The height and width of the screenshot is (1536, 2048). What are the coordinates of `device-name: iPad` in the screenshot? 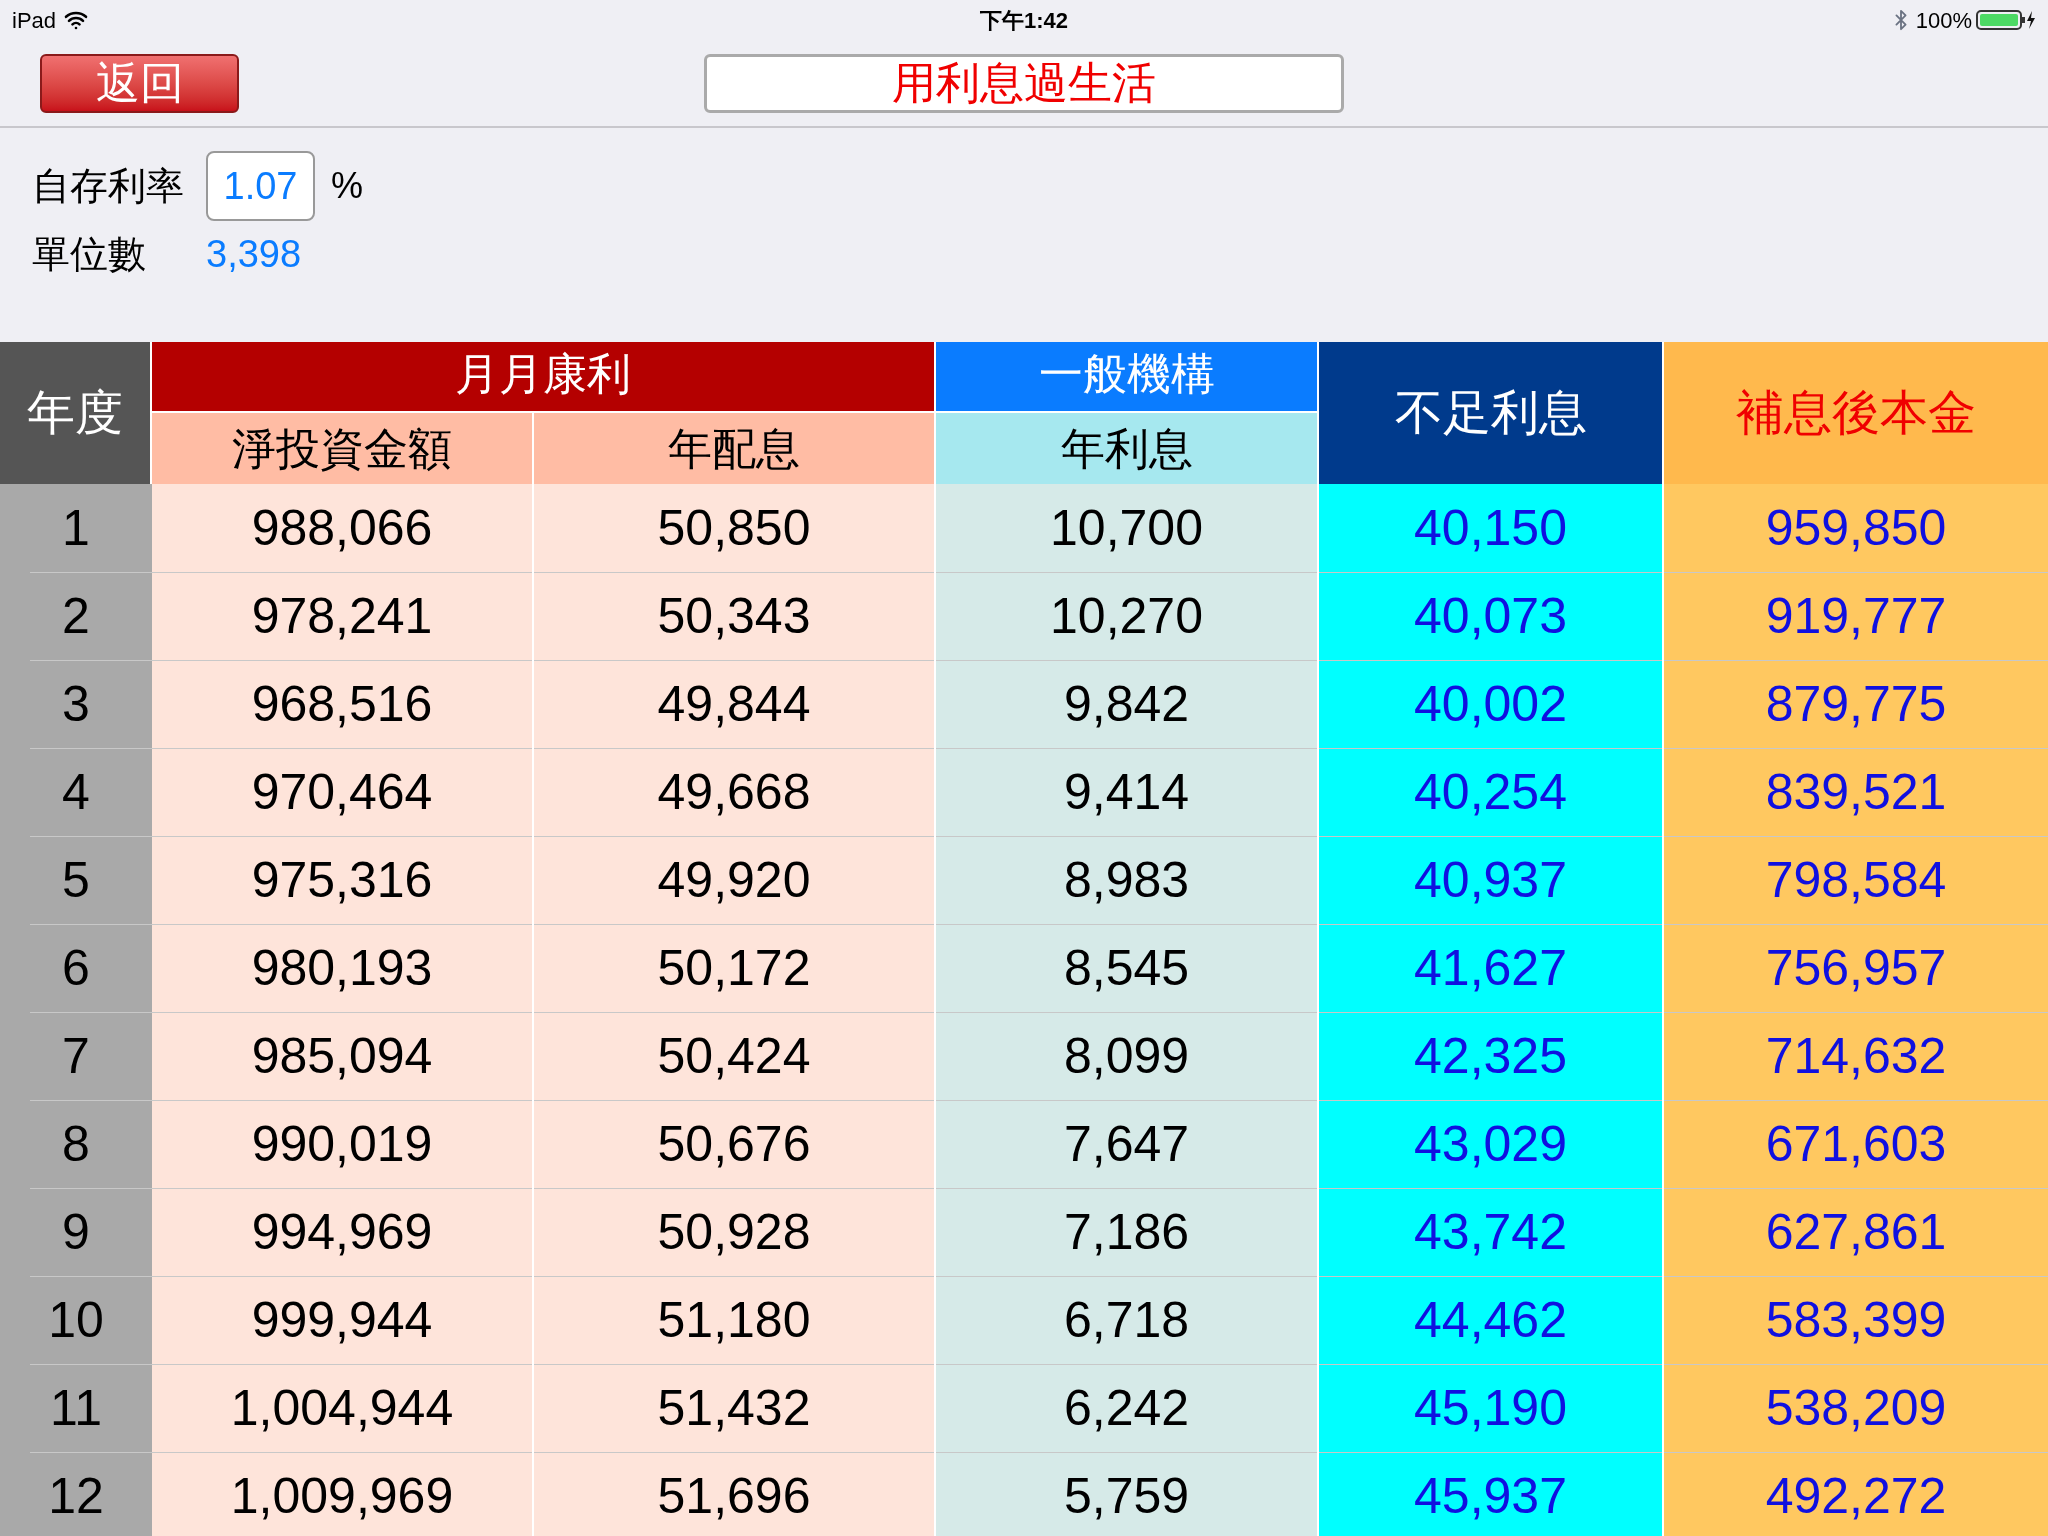 It's located at (34, 20).